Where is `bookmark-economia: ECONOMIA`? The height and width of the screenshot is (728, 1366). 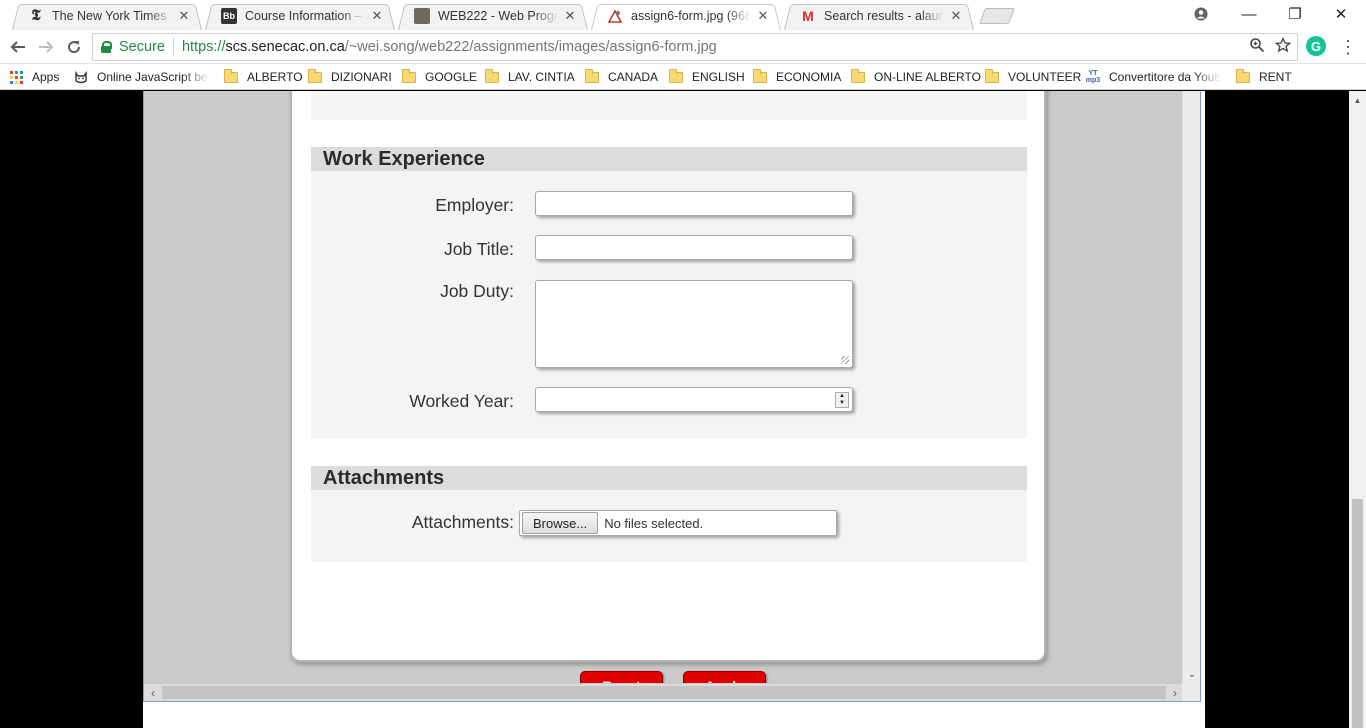 bookmark-economia: ECONOMIA is located at coordinates (797, 77).